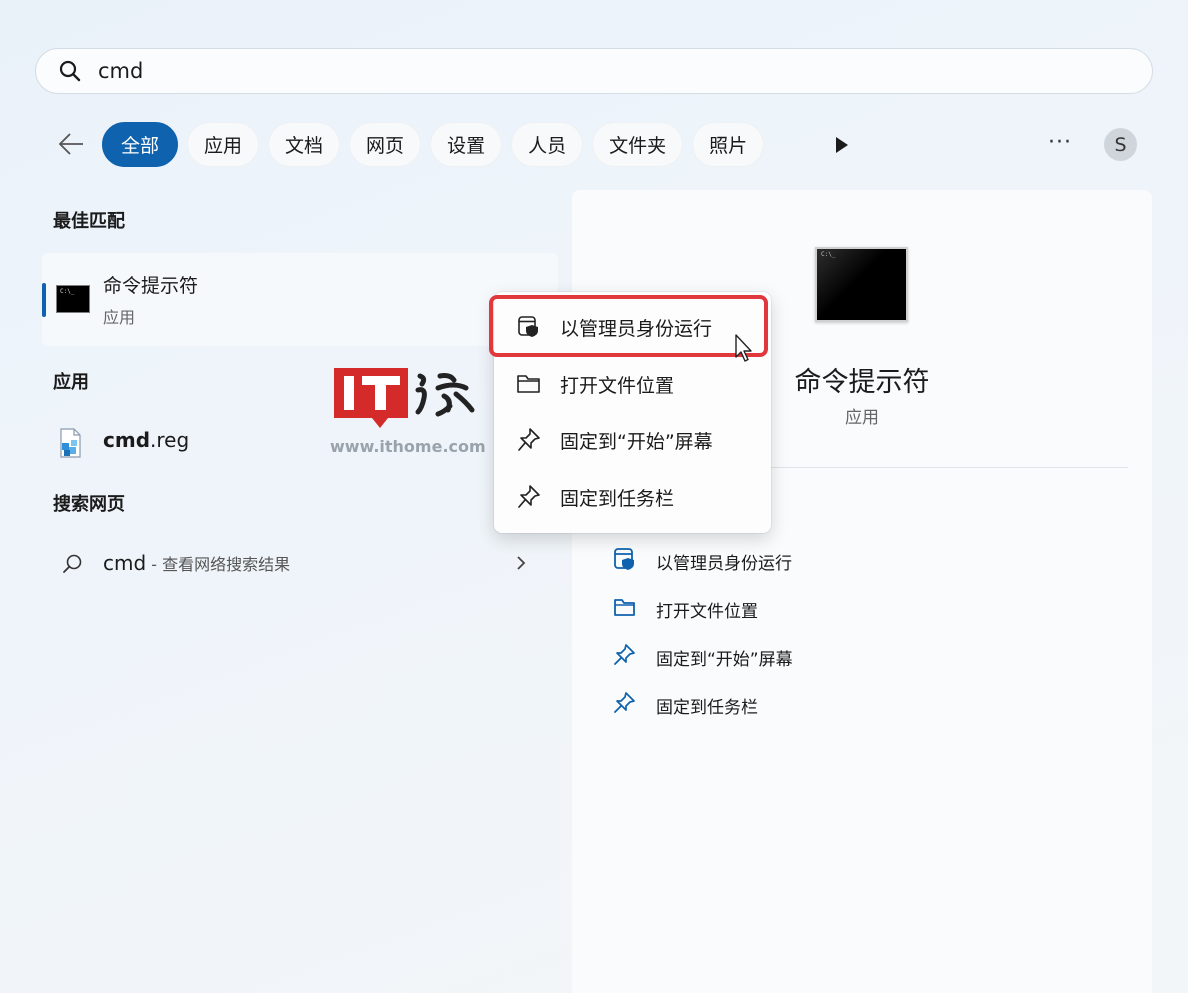 This screenshot has width=1188, height=993. I want to click on cmd-reg-result: cmd.reg, so click(146, 440).